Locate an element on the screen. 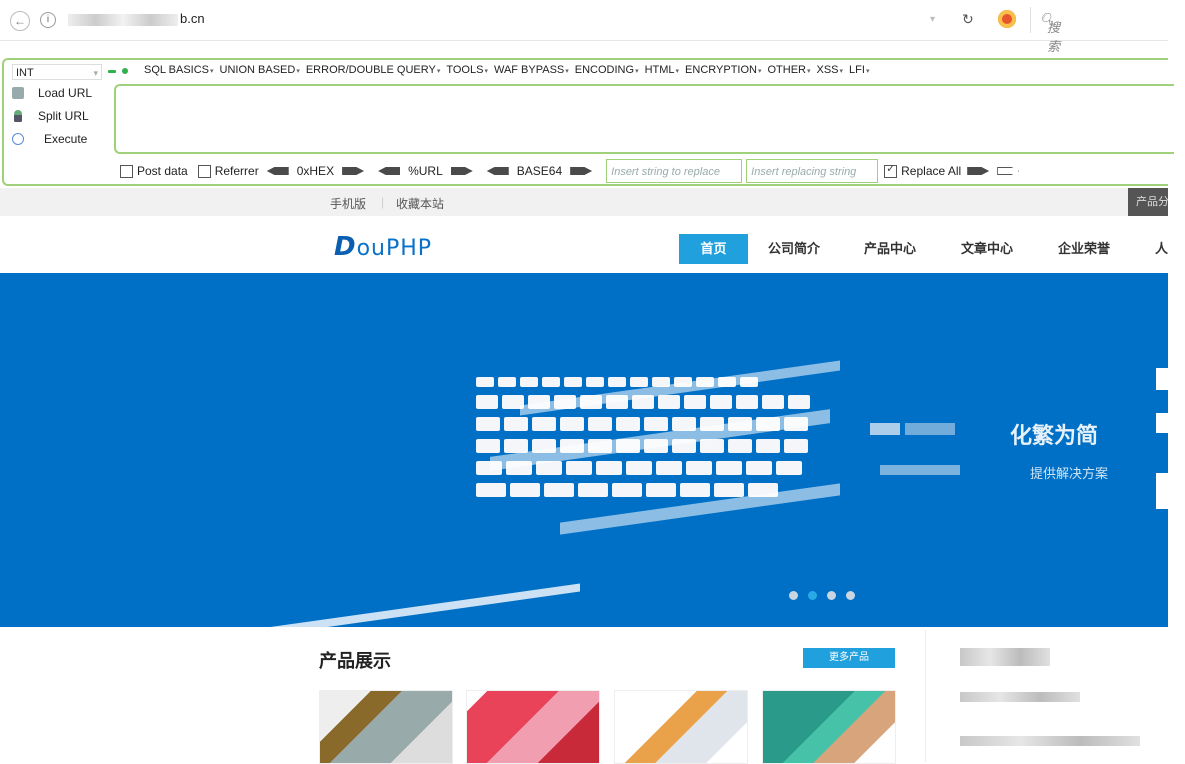 The height and width of the screenshot is (764, 1185). site-logo: DouPHP is located at coordinates (383, 247).